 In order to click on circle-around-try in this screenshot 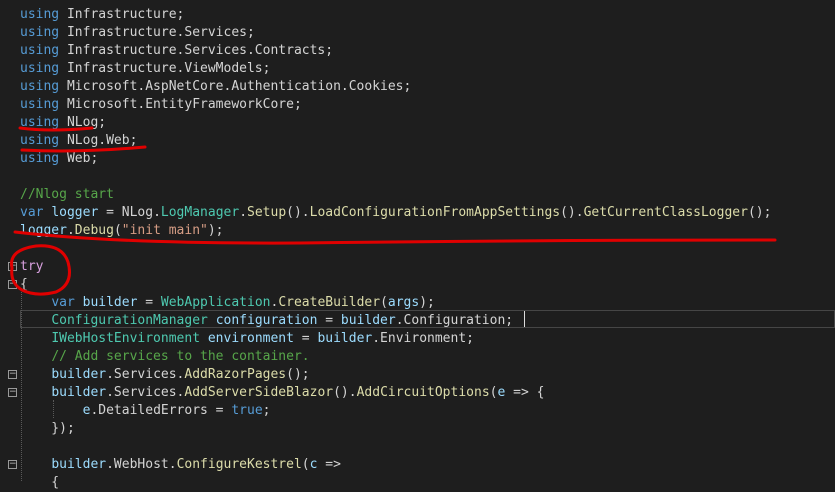, I will do `click(40, 270)`.